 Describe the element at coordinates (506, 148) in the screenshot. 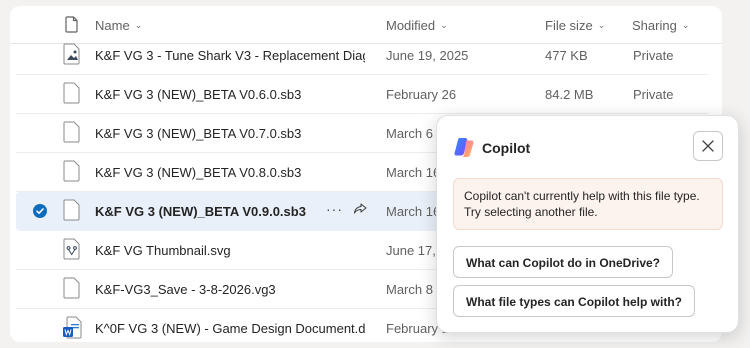

I see `copilot-title: Copilot` at that location.